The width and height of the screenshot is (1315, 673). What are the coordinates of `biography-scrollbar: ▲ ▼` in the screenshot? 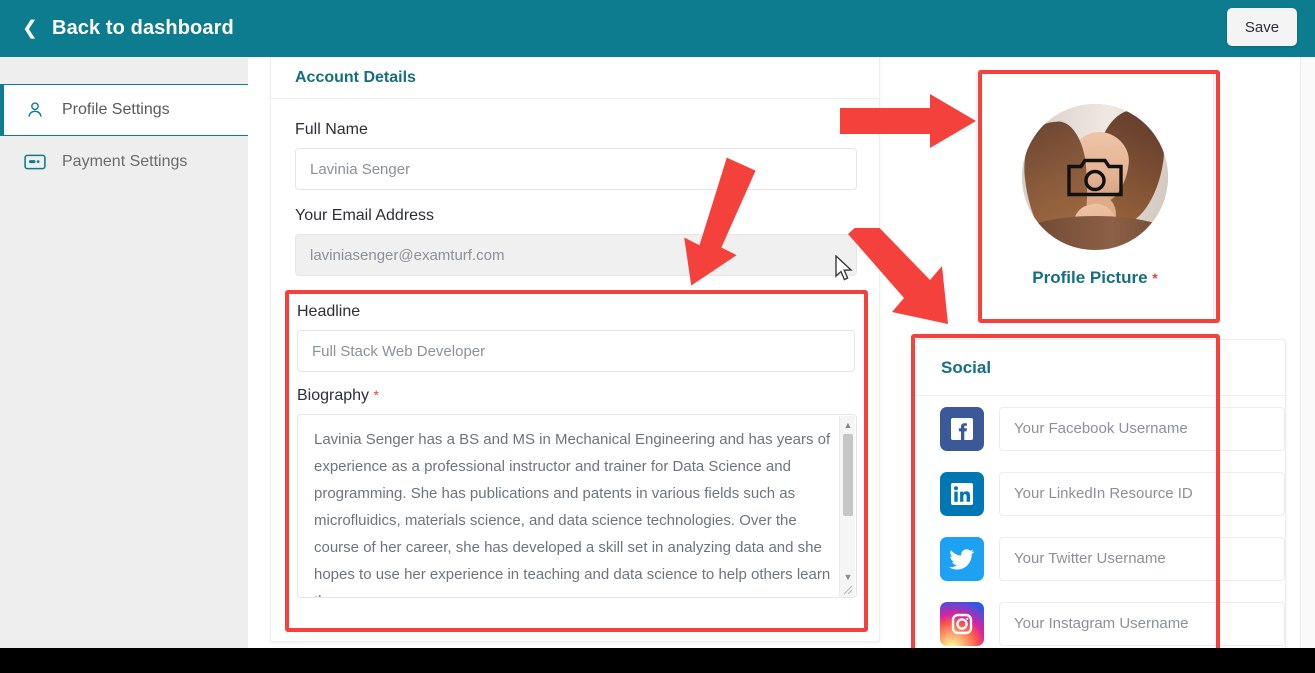 It's located at (847, 506).